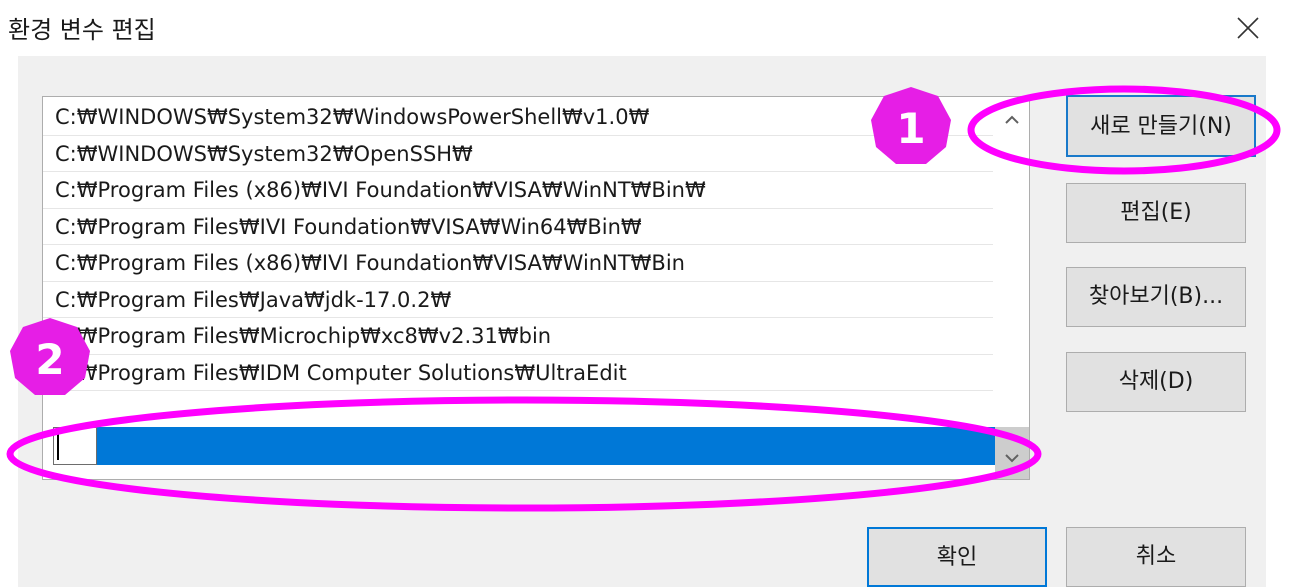  Describe the element at coordinates (518, 154) in the screenshot. I see `list-item: C:₩WINDOWS₩System32₩OpenSSH₩` at that location.